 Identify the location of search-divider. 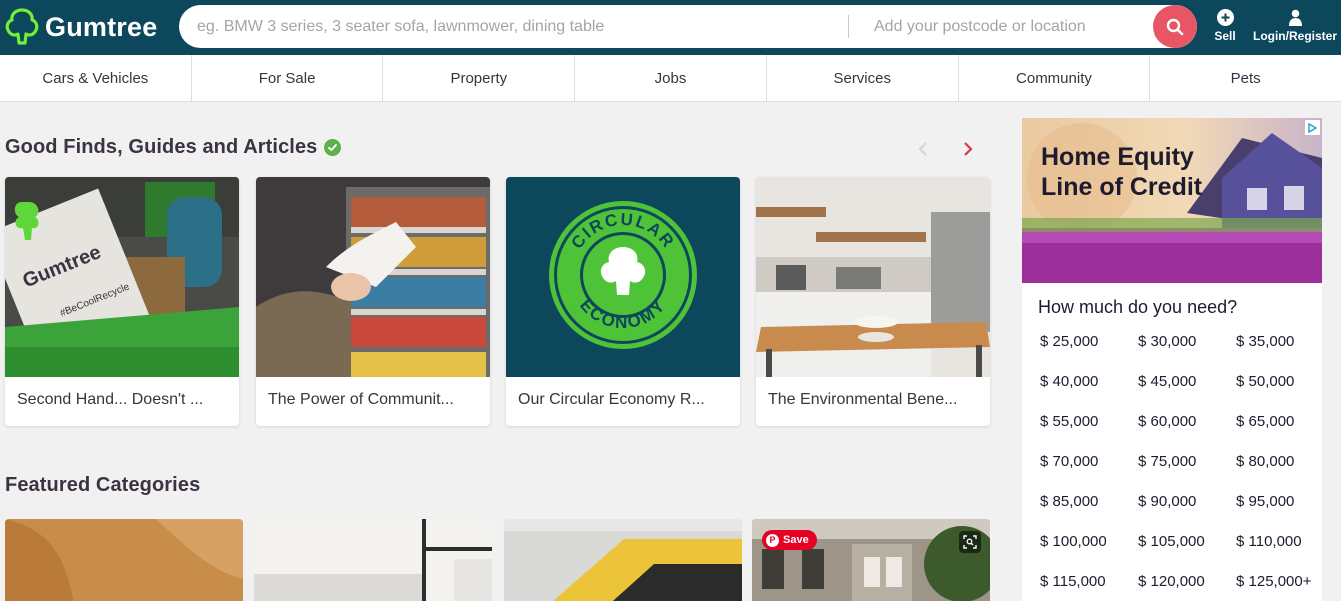
(848, 26).